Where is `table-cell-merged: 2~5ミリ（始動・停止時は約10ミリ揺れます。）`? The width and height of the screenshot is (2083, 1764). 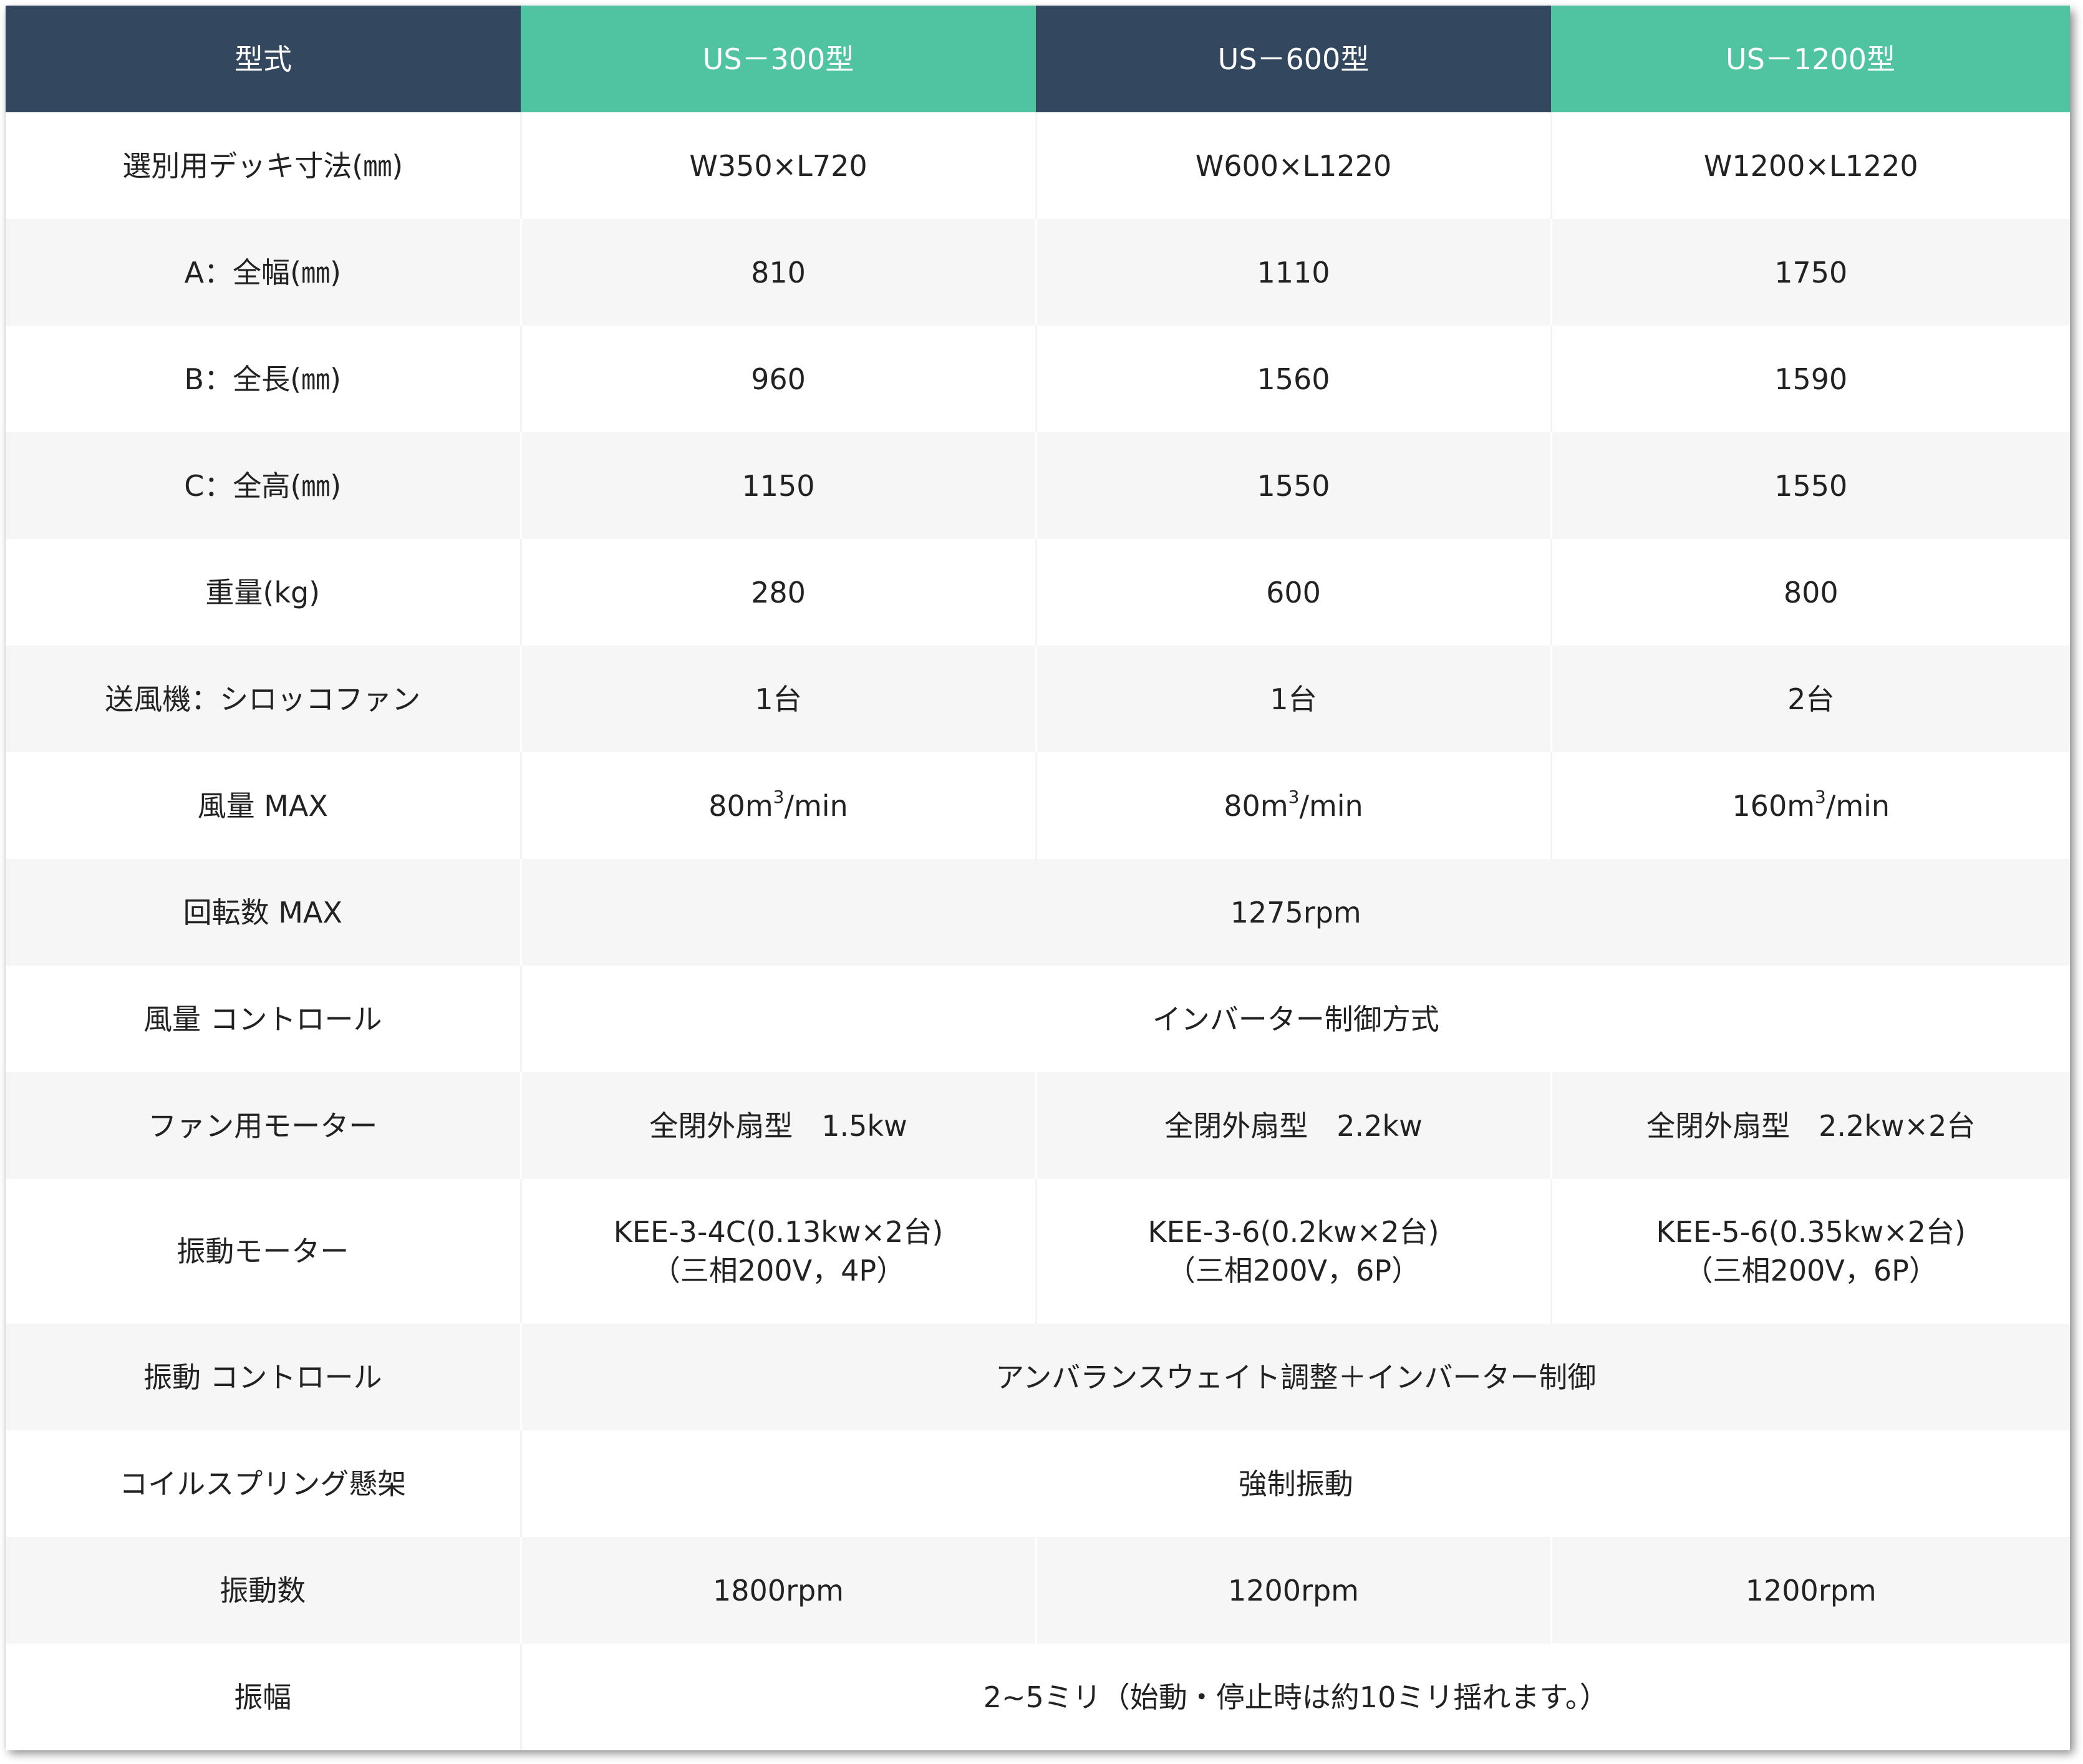
table-cell-merged: 2~5ミリ（始動・停止時は約10ミリ揺れます。） is located at coordinates (1295, 1697).